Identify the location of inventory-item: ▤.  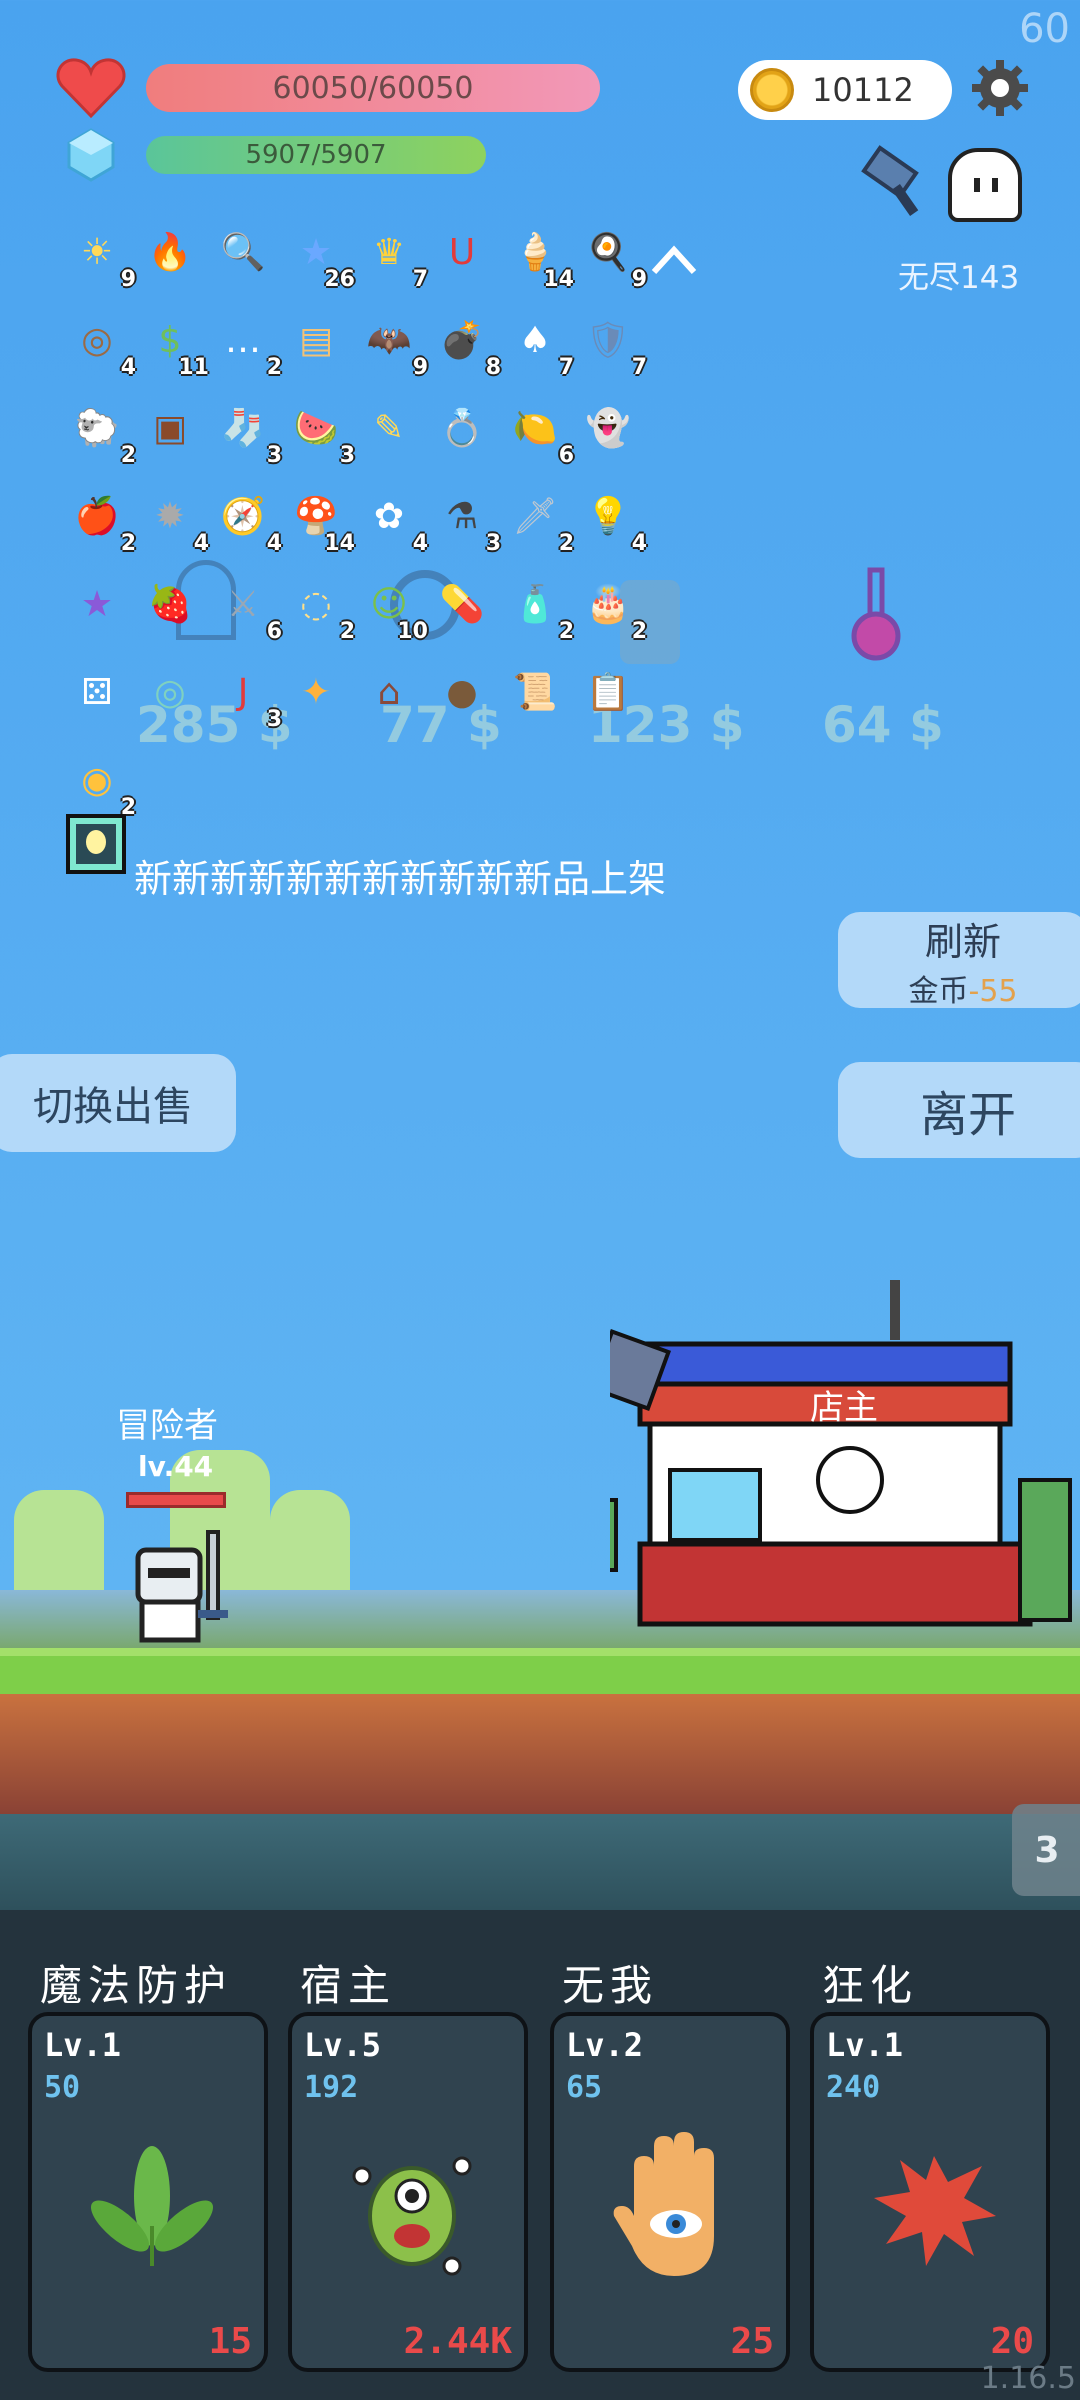
(316, 341).